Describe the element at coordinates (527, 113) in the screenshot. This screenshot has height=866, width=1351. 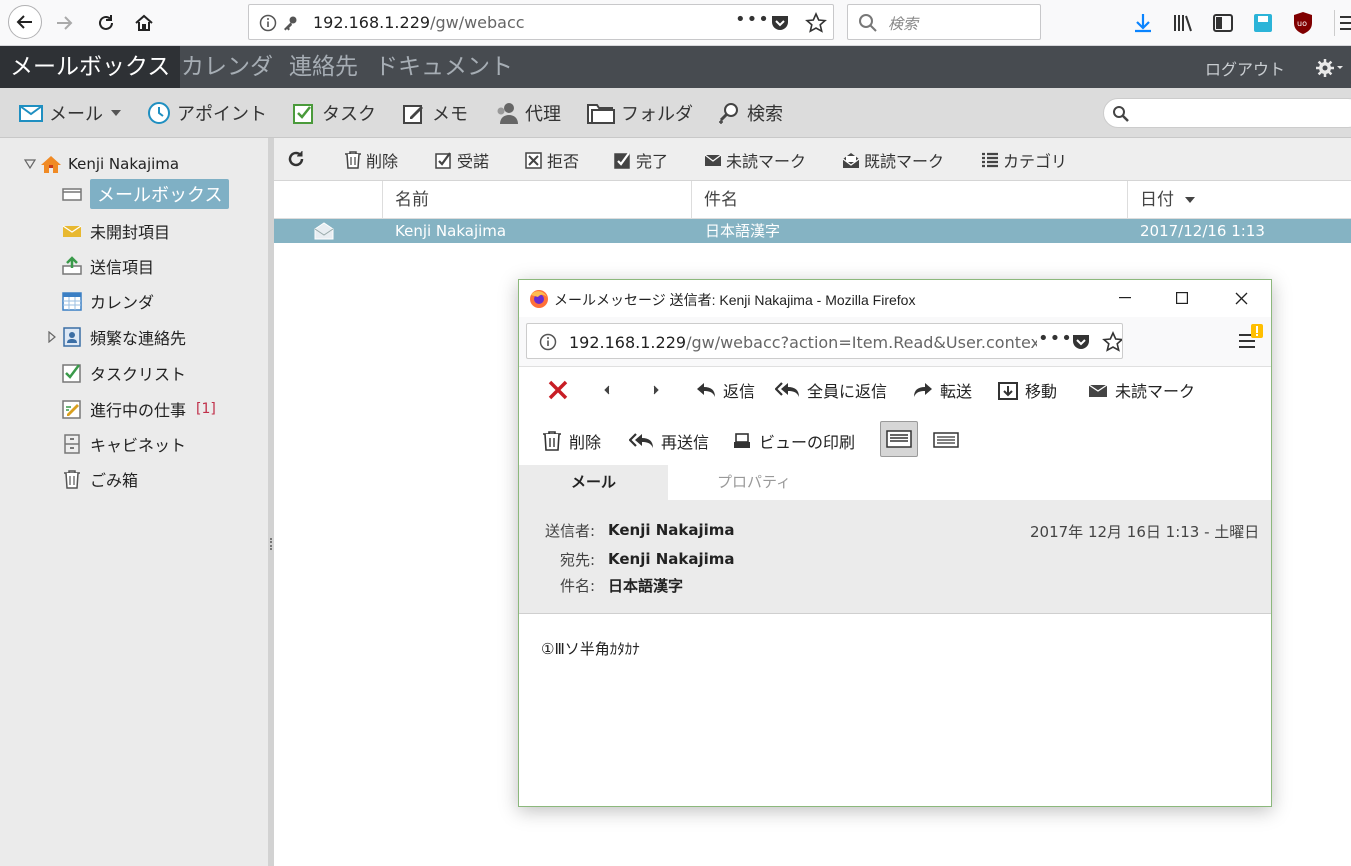
I see `proxy-button: 代理` at that location.